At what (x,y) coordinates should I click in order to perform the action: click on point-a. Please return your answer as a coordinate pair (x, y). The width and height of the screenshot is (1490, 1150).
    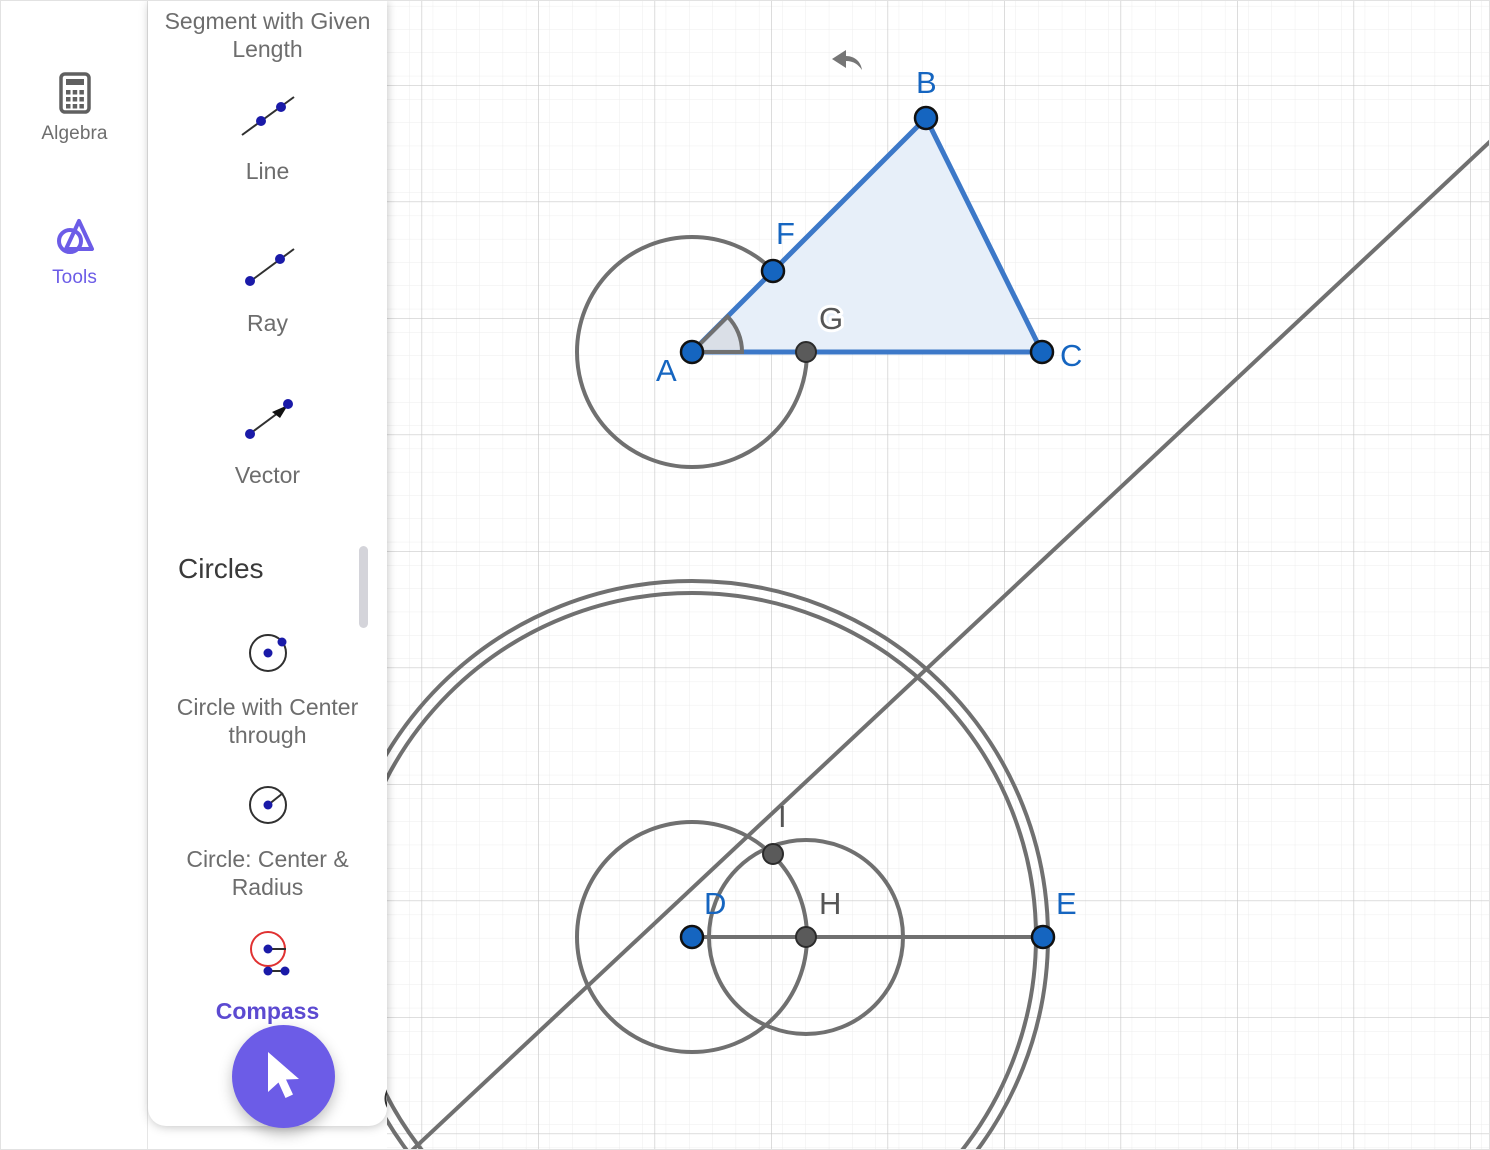
    Looking at the image, I should click on (692, 352).